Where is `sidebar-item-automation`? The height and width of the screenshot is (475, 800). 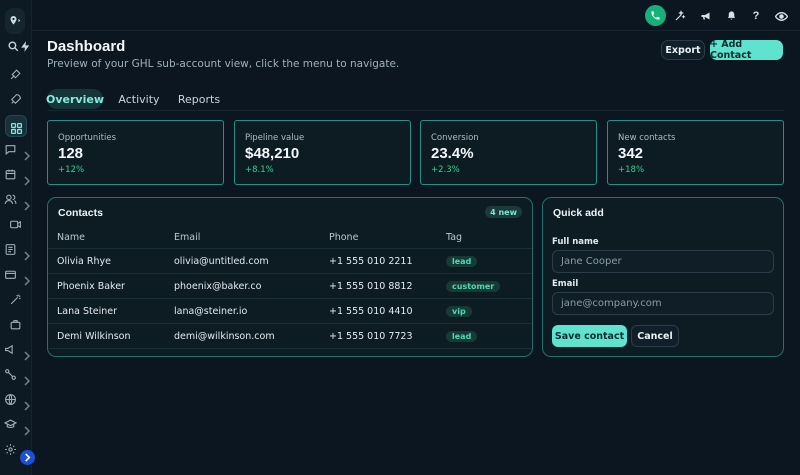
sidebar-item-automation is located at coordinates (16, 376).